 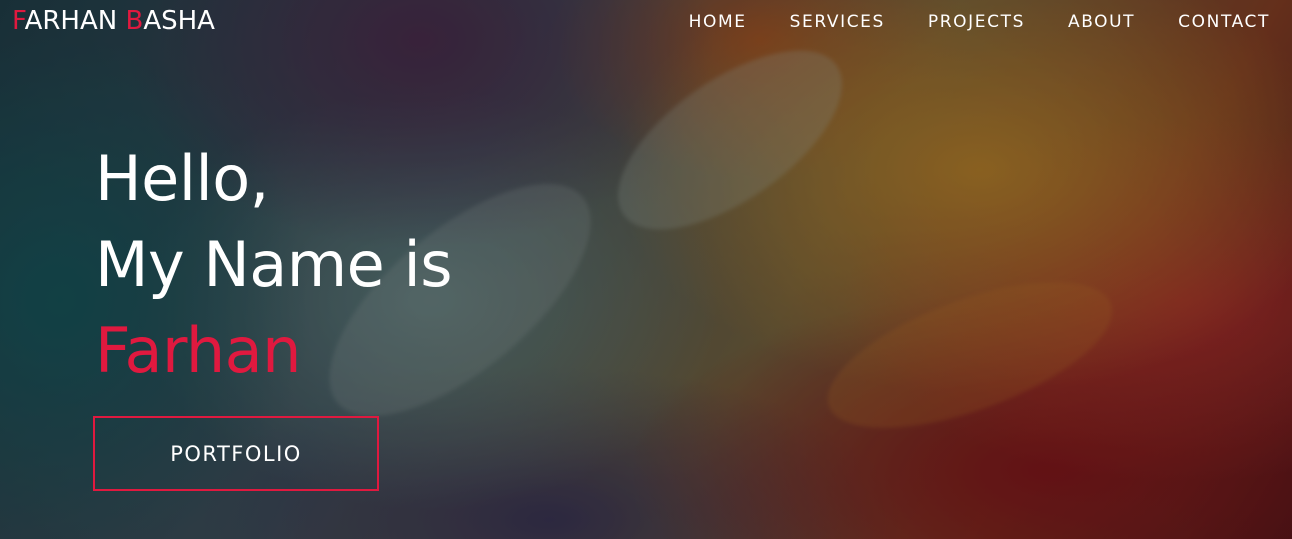 I want to click on nav-menu: HOME SERVICES PROJECTS ABOUT CONTACT, so click(x=958, y=22).